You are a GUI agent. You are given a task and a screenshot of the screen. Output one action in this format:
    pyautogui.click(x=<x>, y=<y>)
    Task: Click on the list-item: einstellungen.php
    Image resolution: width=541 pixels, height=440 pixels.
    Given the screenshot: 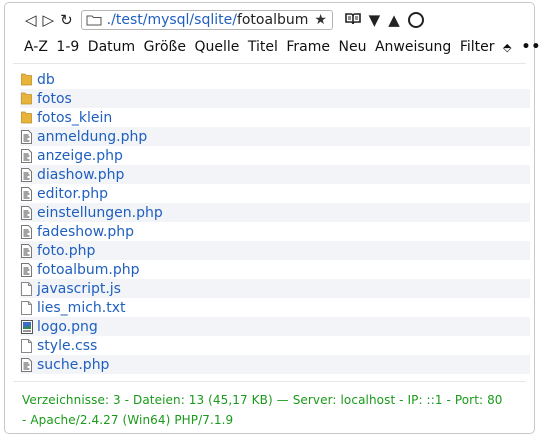 What is the action you would take?
    pyautogui.click(x=275, y=212)
    